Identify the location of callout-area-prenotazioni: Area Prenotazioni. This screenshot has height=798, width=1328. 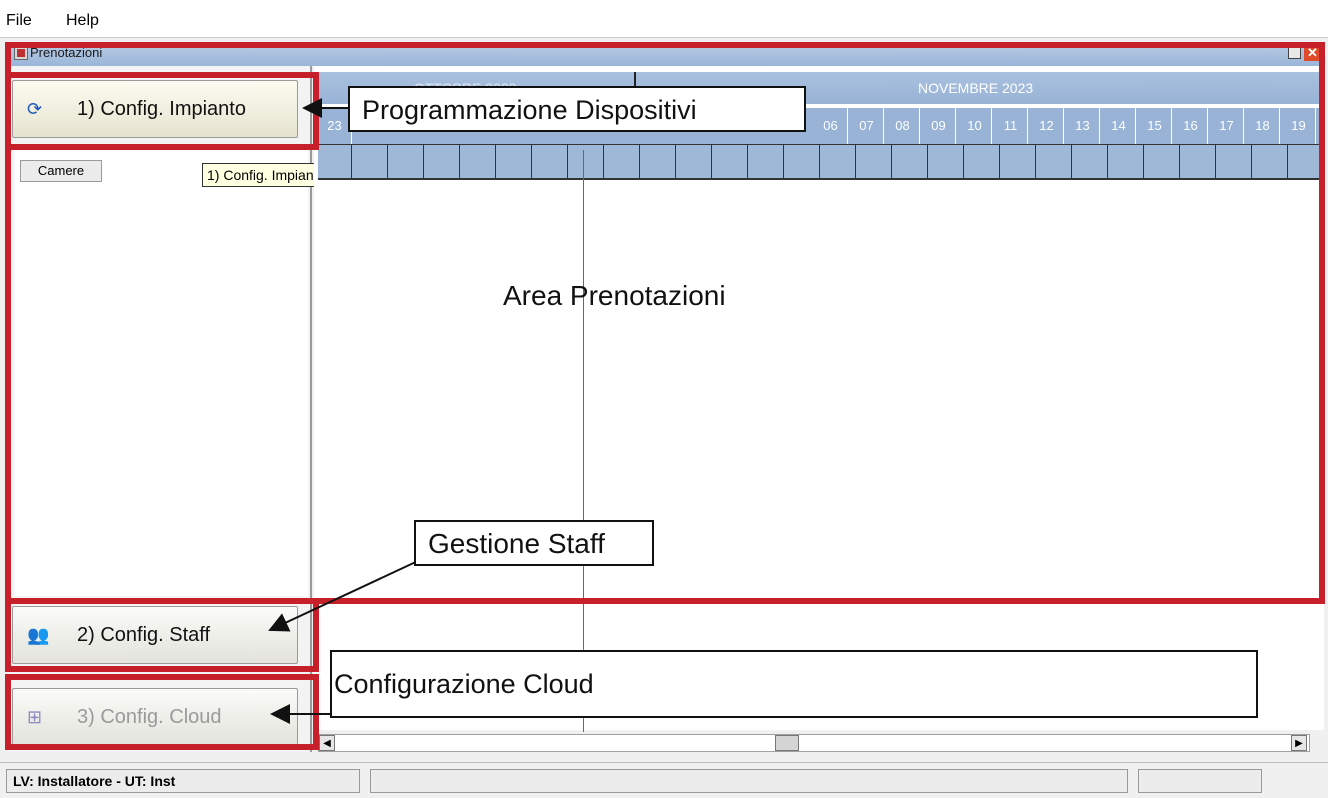
(614, 295).